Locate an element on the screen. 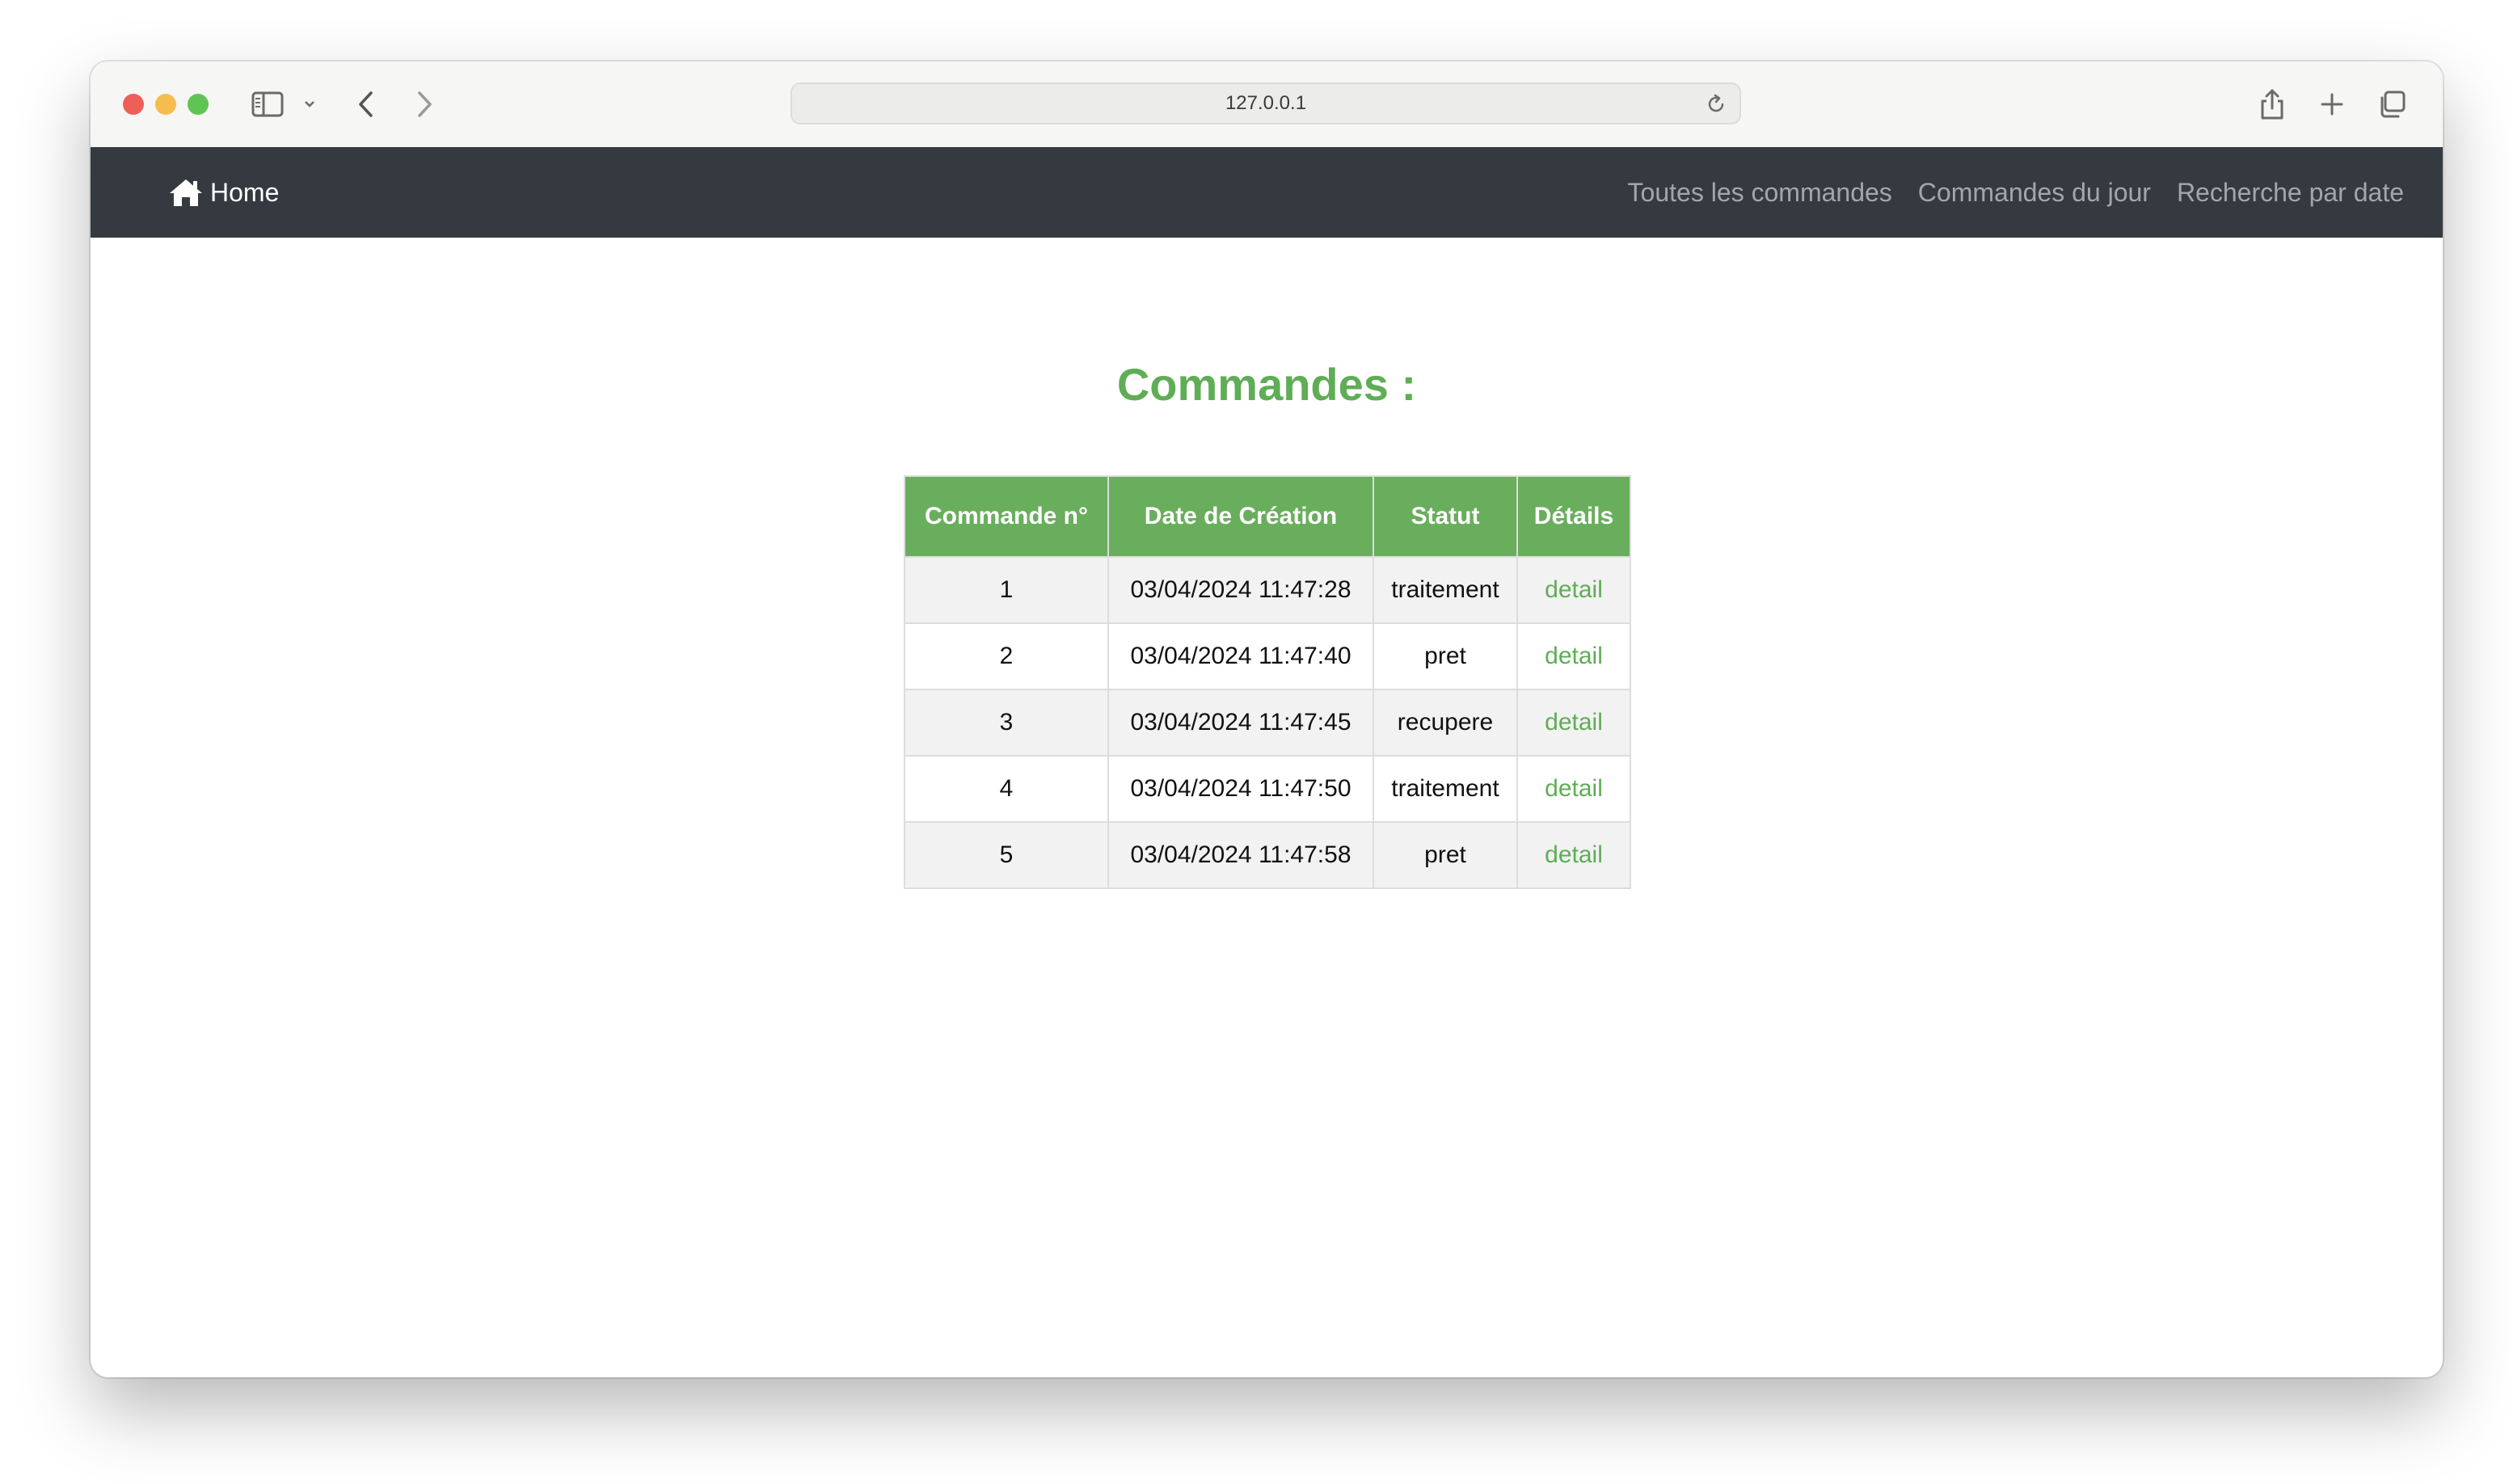 This screenshot has width=2509, height=1484. order-number-cell: 1 is located at coordinates (1006, 590).